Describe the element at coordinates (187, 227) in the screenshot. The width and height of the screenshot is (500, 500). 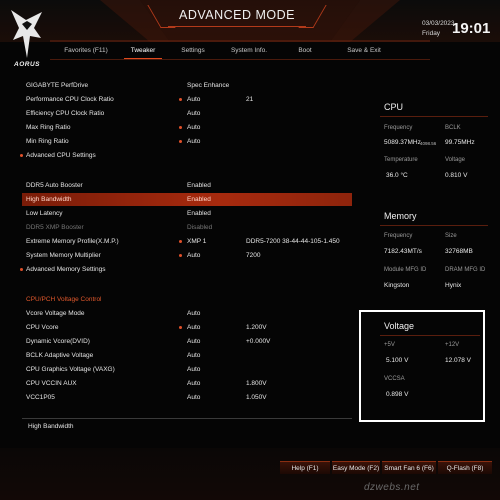
I see `setting-ddr5-xmp-booster: DDR5 XMP Booster Disabled` at that location.